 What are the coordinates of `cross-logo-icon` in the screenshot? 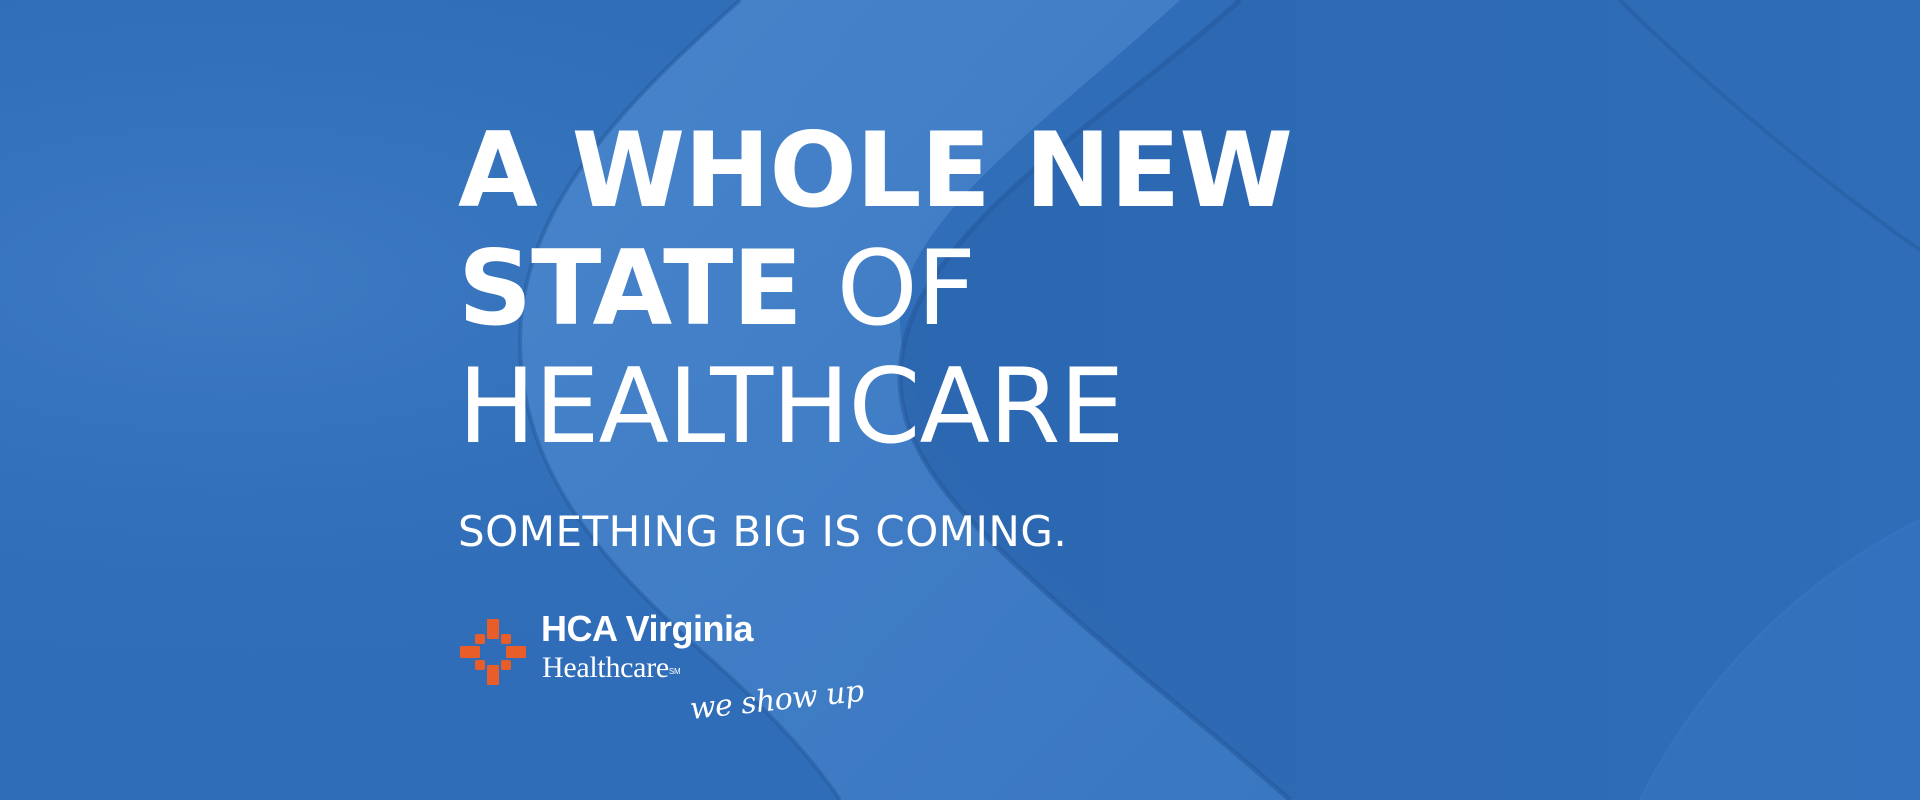 It's located at (493, 652).